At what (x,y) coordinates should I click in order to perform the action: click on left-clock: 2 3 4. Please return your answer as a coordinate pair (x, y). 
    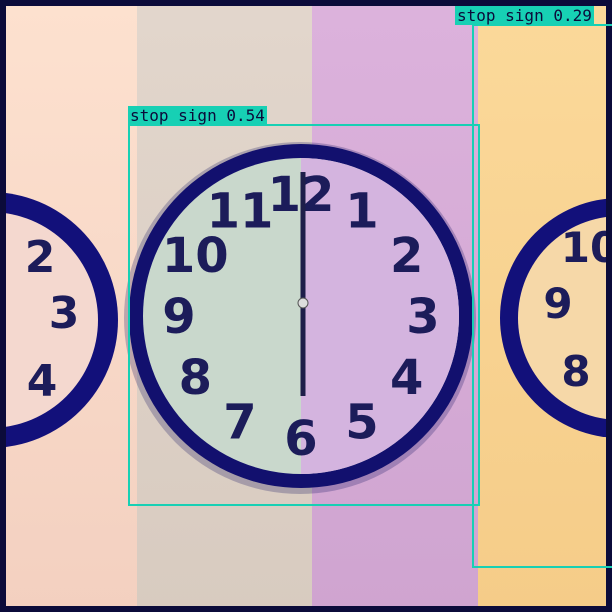
    Looking at the image, I should click on (62, 320).